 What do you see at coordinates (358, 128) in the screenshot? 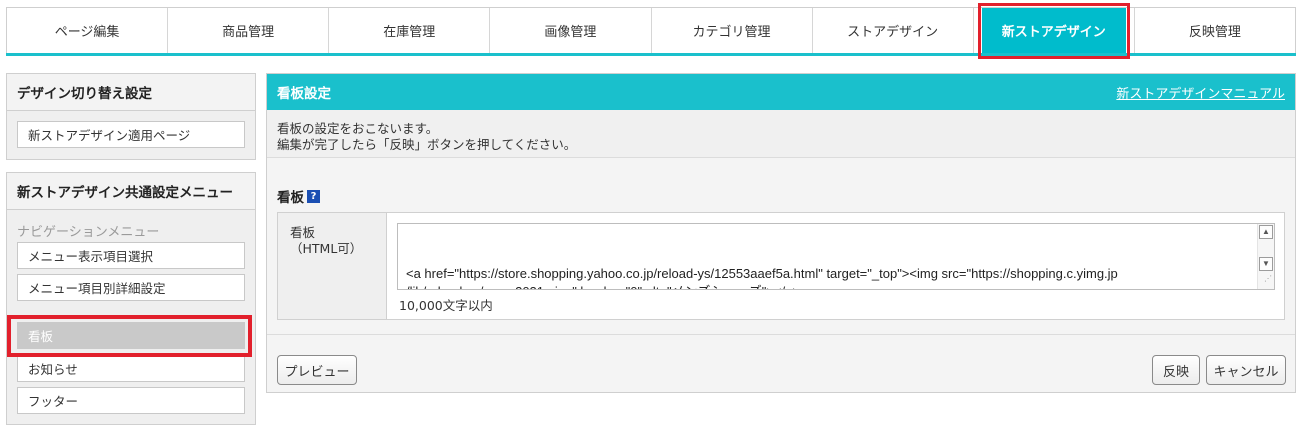
I see `description-line: 看板の設定をおこないます。` at bounding box center [358, 128].